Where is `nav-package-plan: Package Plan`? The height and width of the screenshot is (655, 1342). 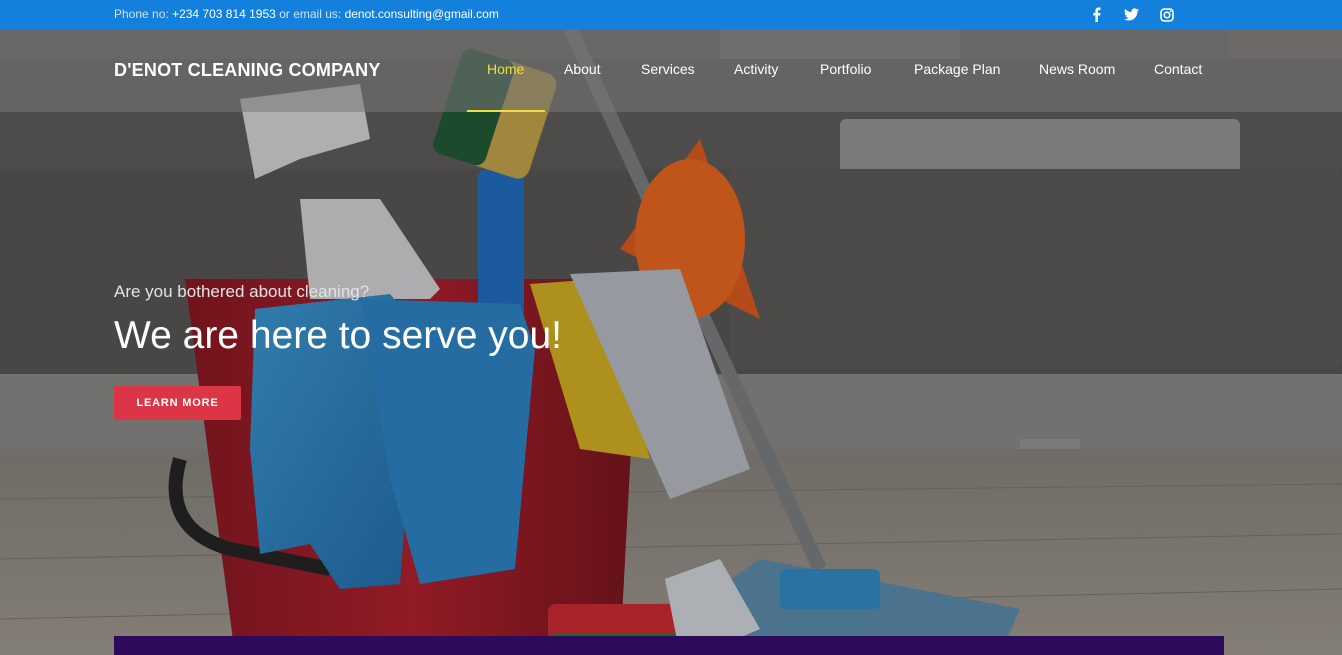
nav-package-plan: Package Plan is located at coordinates (957, 69).